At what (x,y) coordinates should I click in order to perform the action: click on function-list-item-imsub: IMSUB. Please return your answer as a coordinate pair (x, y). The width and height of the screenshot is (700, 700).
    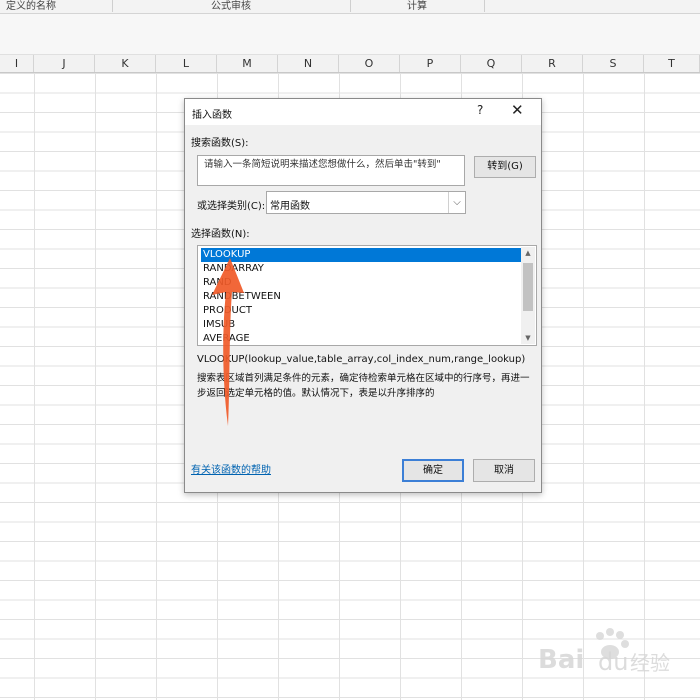
    Looking at the image, I should click on (361, 325).